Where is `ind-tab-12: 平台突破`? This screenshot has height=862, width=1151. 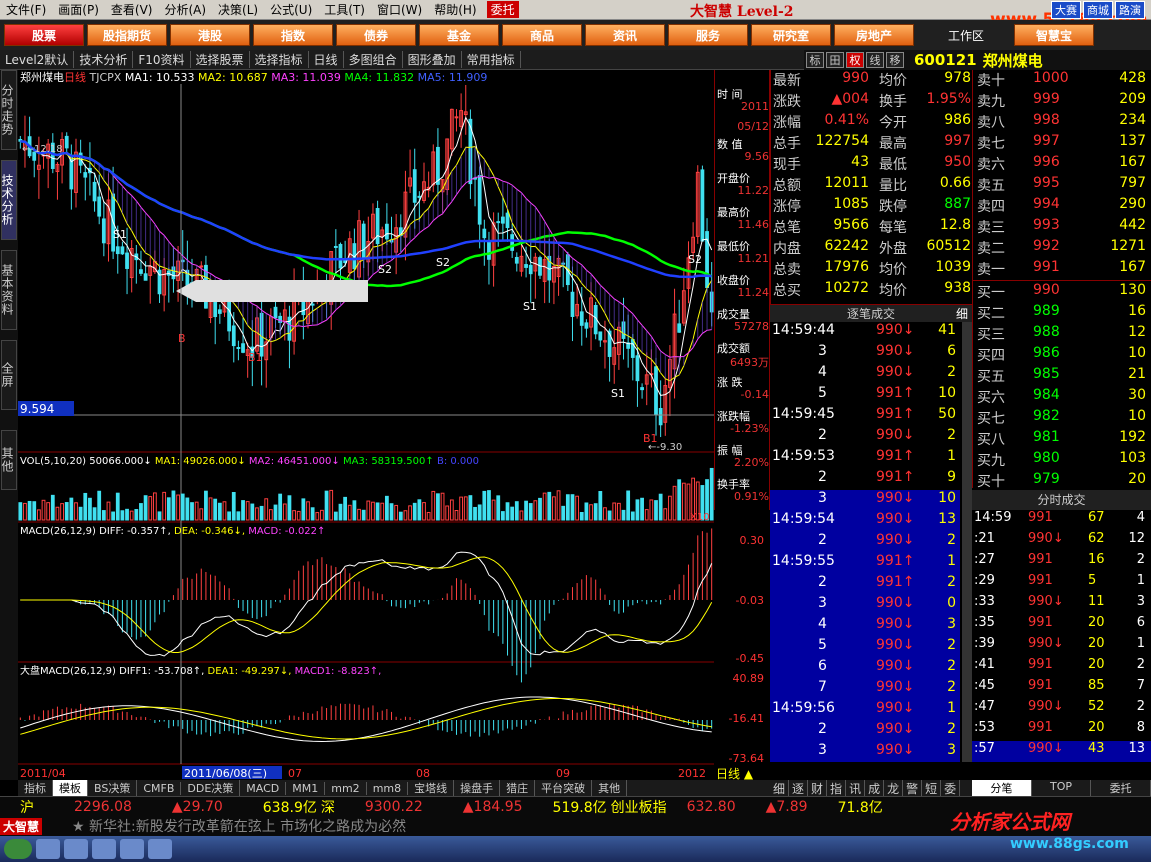 ind-tab-12: 平台突破 is located at coordinates (564, 788).